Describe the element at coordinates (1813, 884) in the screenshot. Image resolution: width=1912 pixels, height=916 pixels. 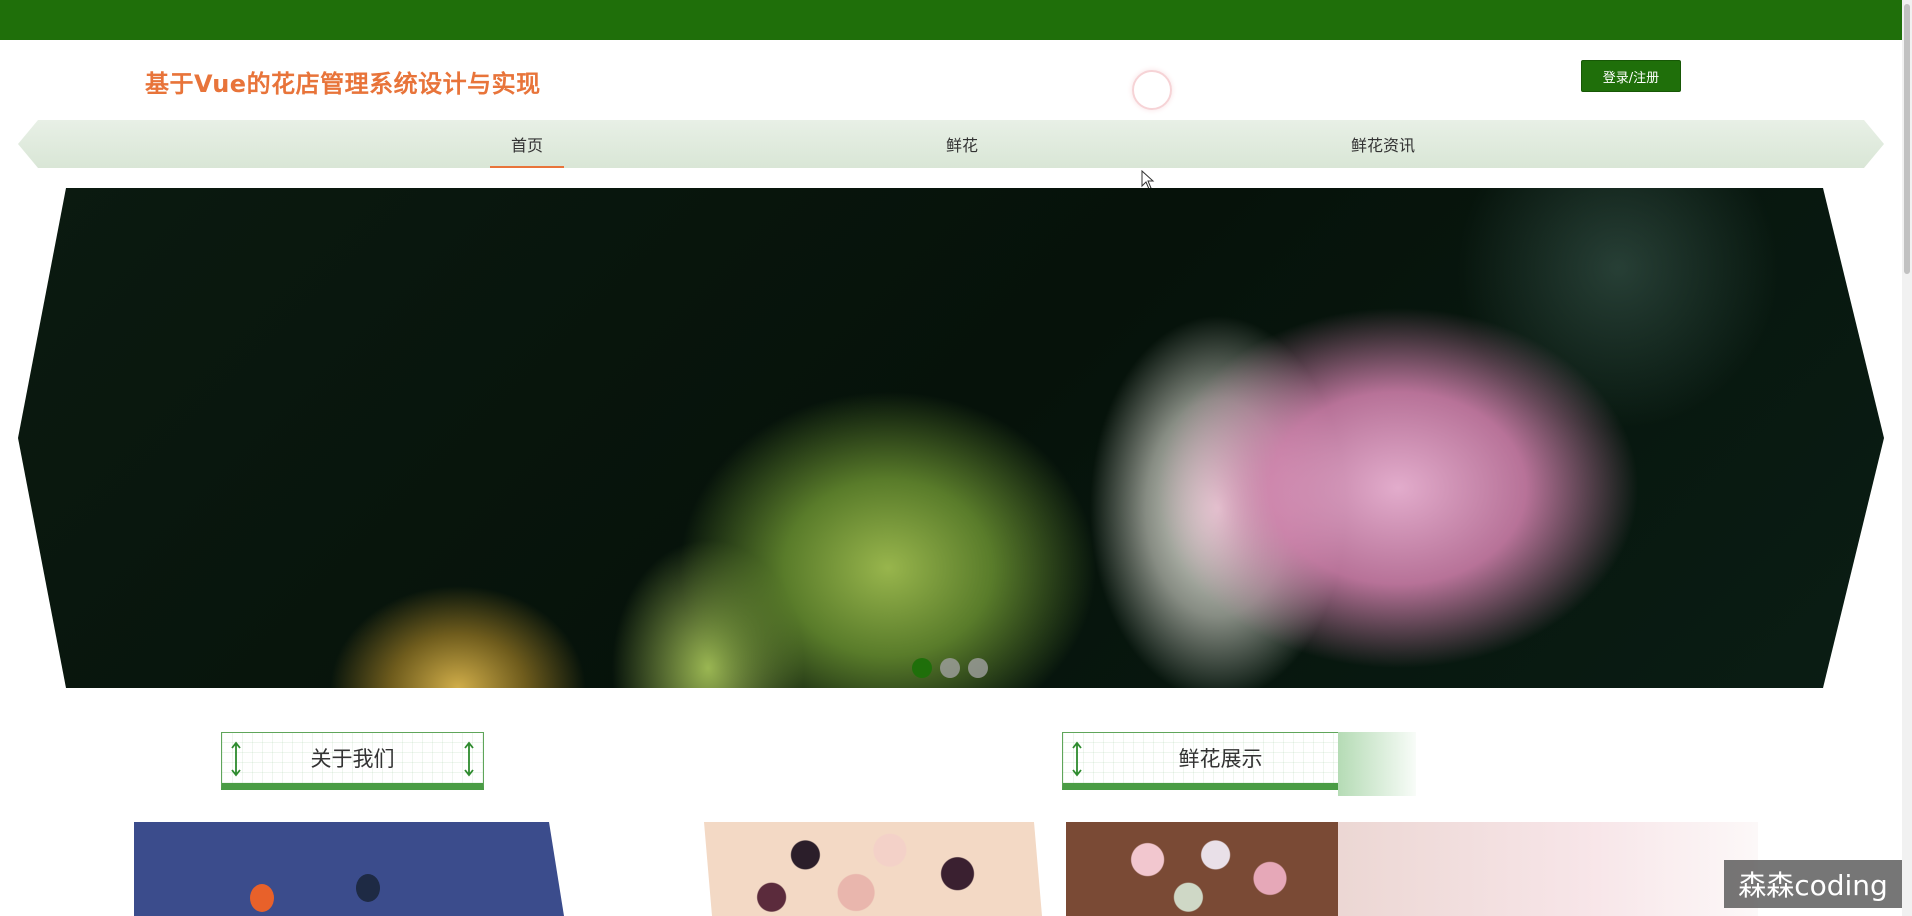
I see `watermark: 森森coding` at that location.